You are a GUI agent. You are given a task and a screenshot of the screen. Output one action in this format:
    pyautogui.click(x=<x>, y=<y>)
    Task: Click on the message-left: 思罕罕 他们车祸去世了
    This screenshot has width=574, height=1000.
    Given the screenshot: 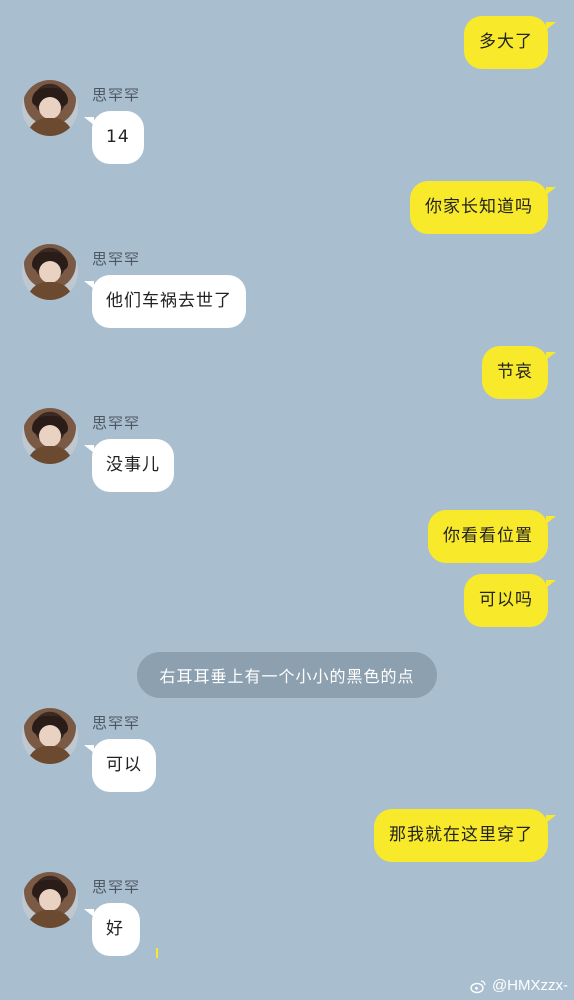 What is the action you would take?
    pyautogui.click(x=134, y=286)
    